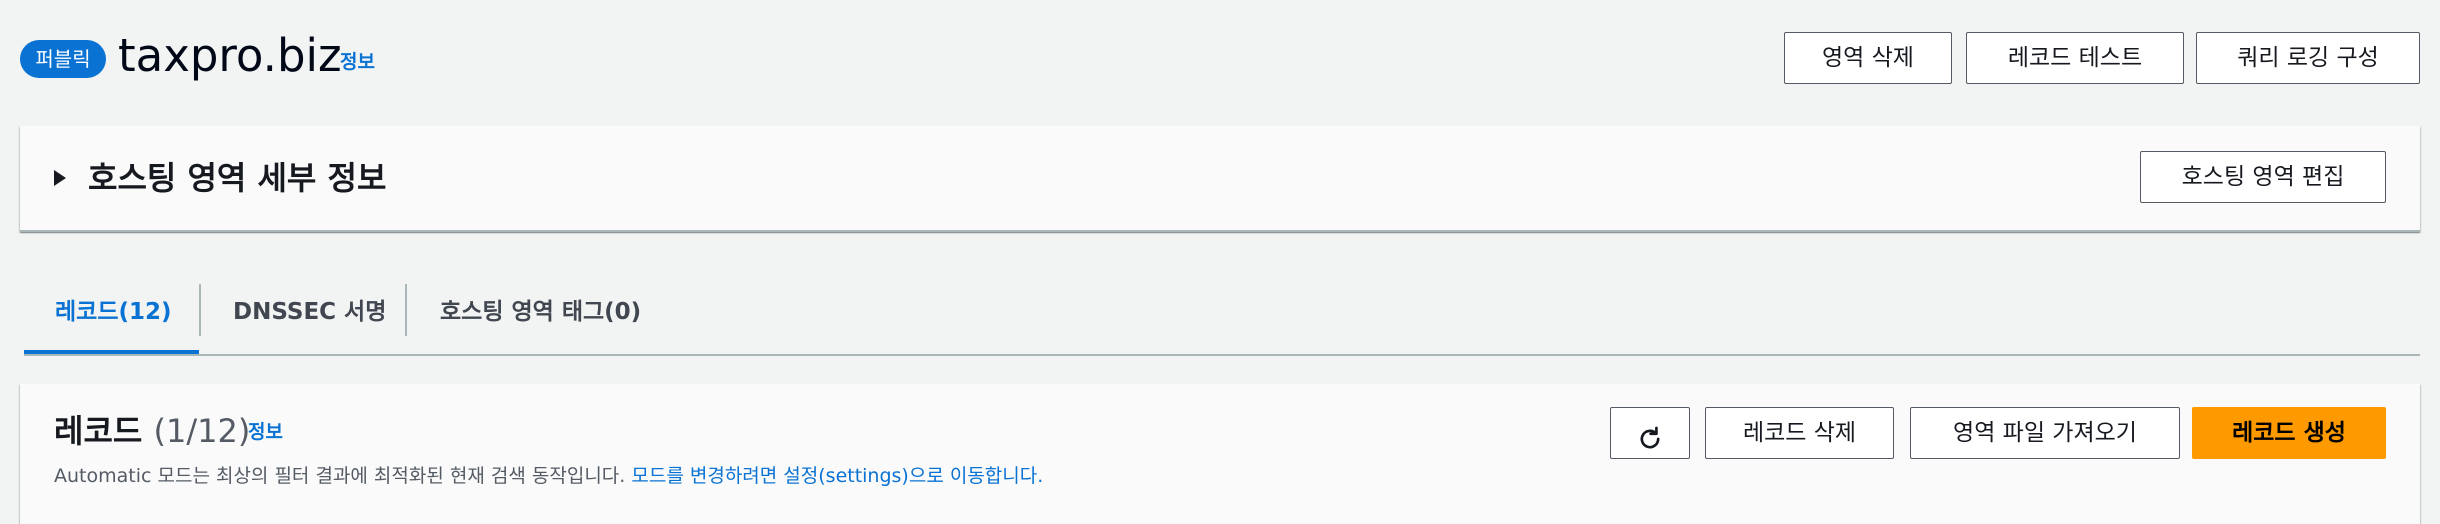  Describe the element at coordinates (60, 178) in the screenshot. I see `caret-right-icon` at that location.